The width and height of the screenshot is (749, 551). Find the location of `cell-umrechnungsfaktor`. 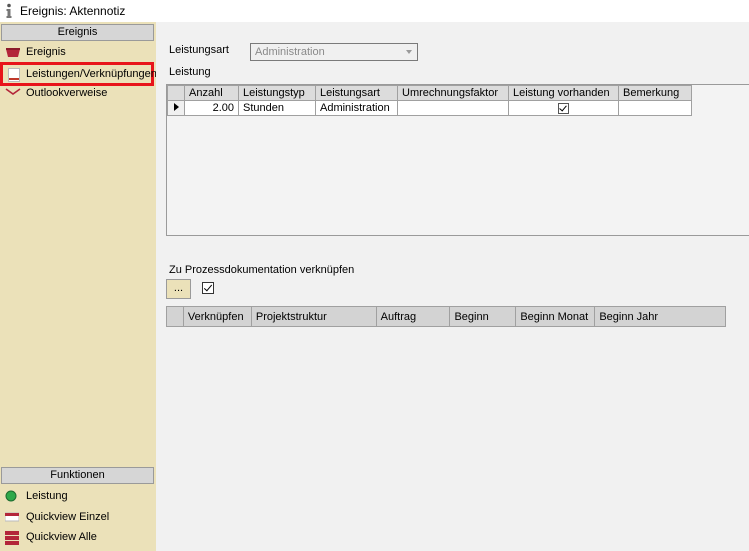

cell-umrechnungsfaktor is located at coordinates (453, 108).